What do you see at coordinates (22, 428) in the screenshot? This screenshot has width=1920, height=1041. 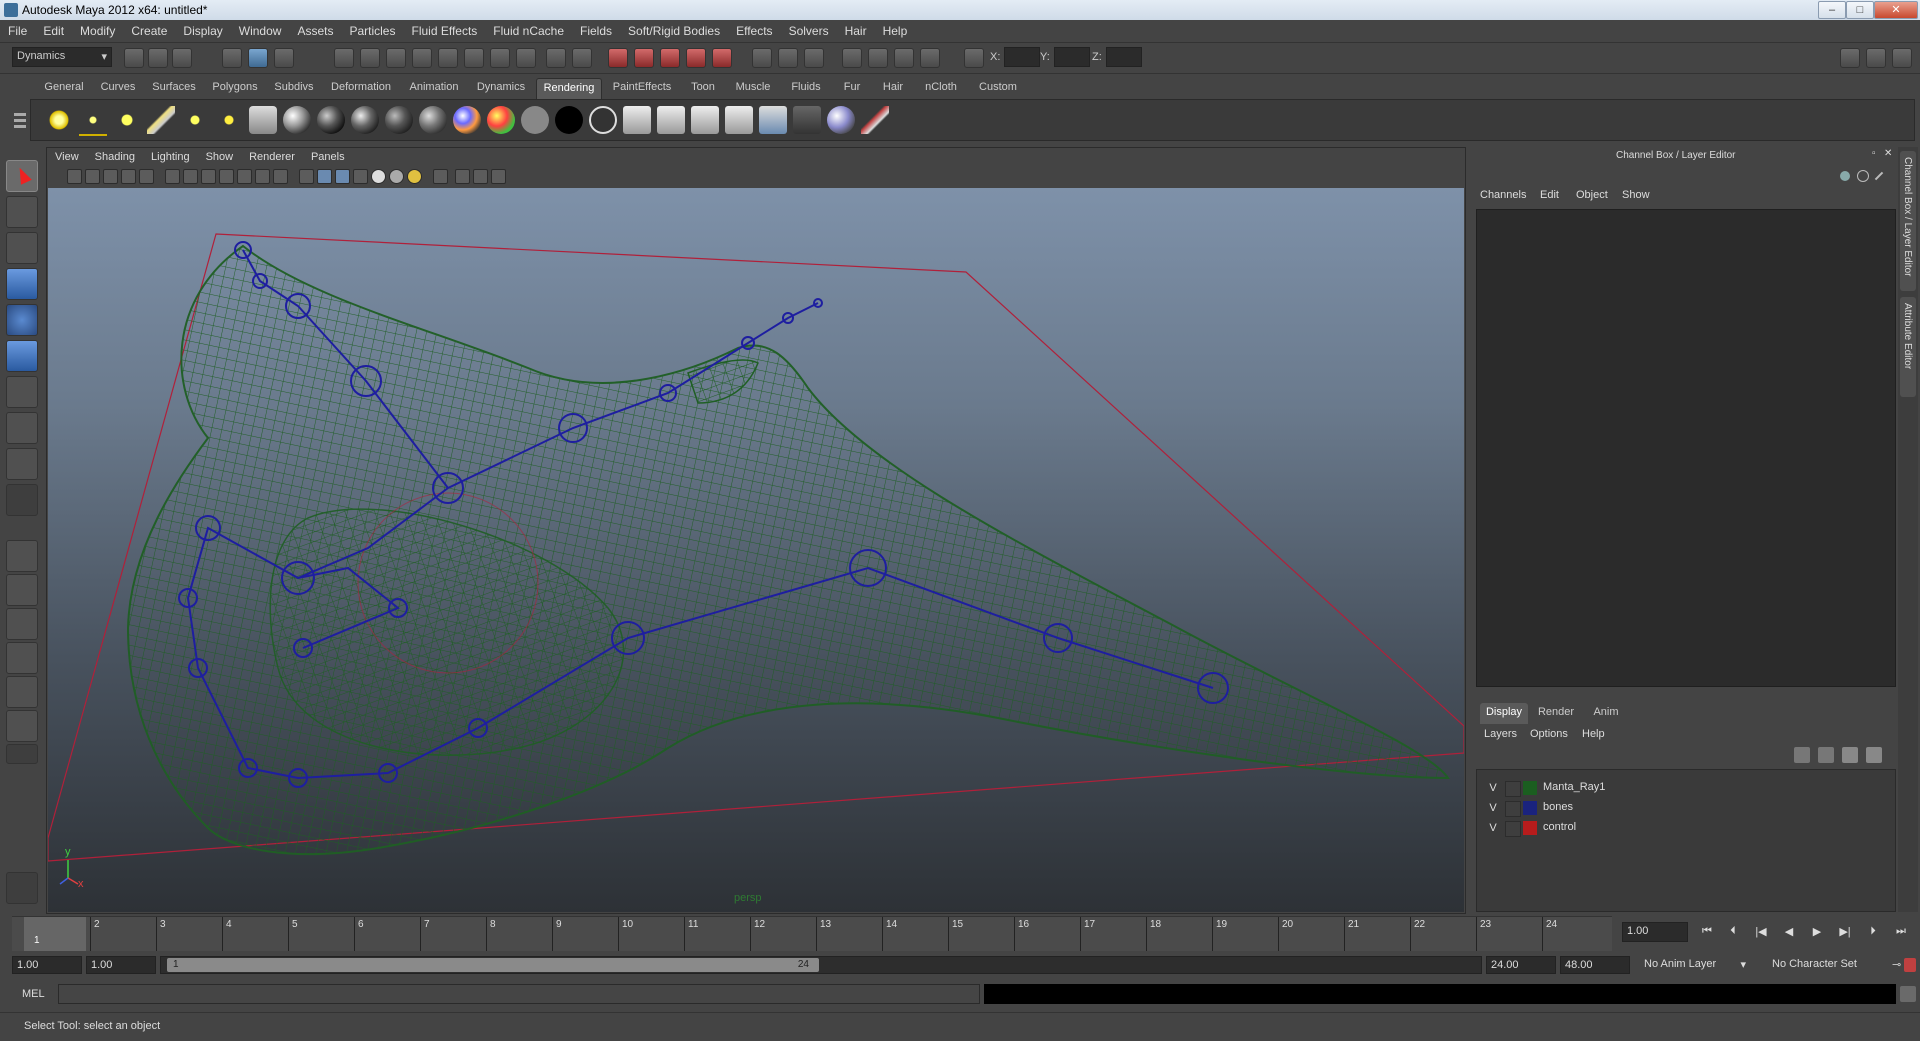 I see `soft-modification-icon` at bounding box center [22, 428].